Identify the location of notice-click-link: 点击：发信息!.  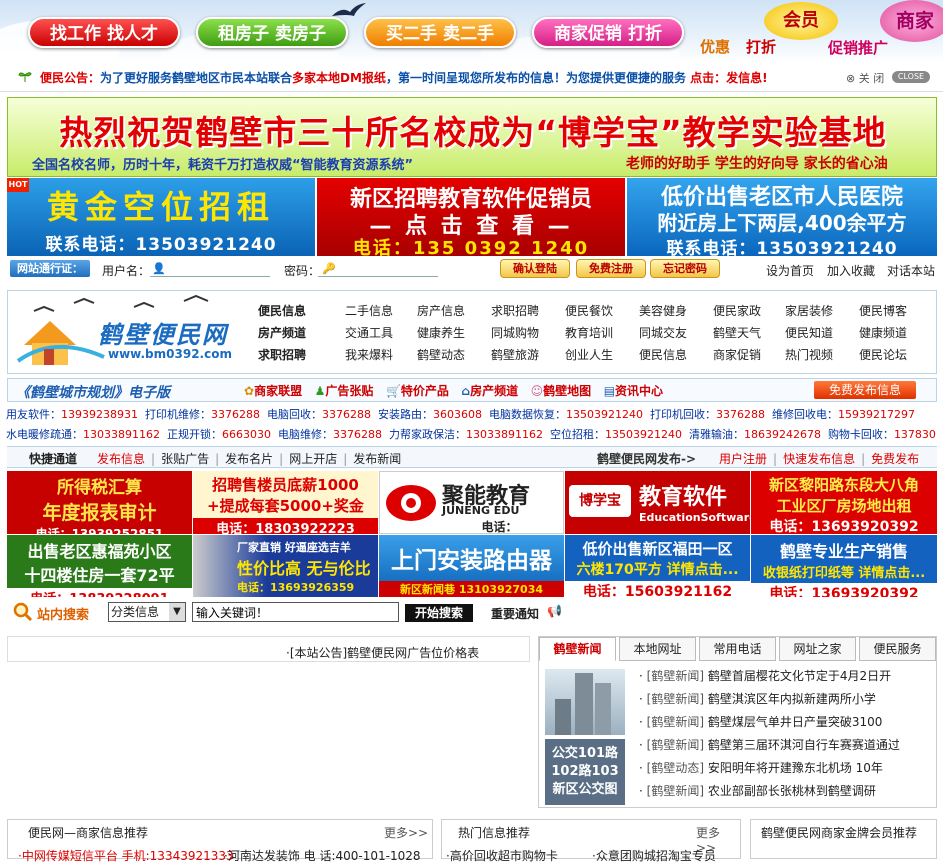
(728, 78).